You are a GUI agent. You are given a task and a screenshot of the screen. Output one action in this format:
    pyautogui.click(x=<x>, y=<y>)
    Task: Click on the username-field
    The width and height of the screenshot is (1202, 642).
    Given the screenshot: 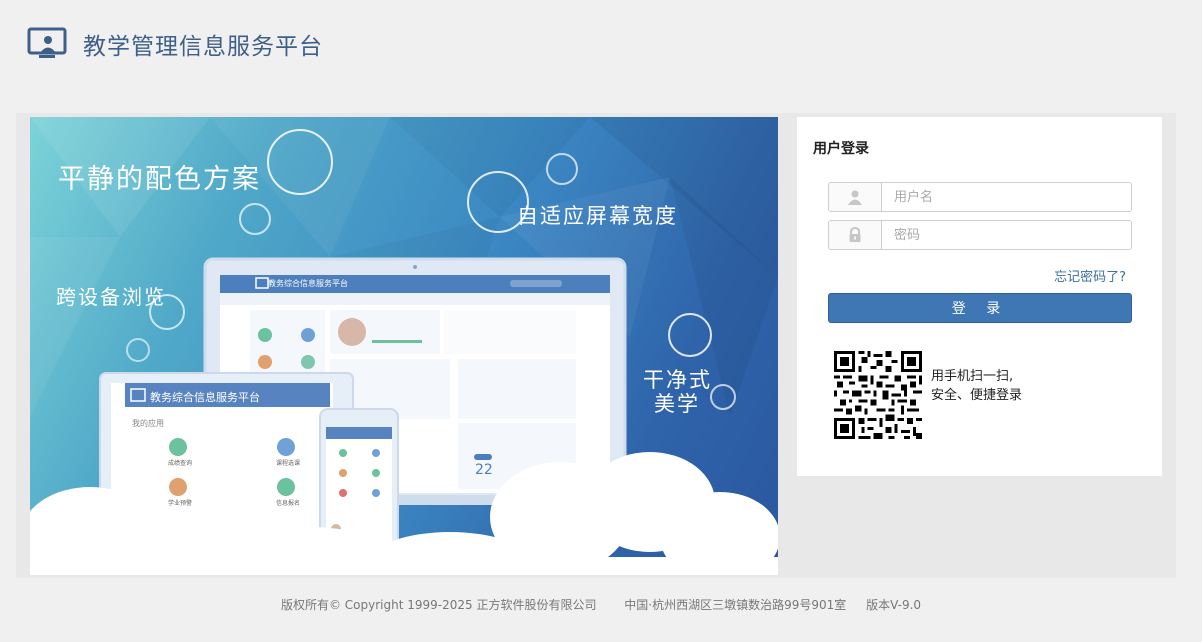 What is the action you would take?
    pyautogui.click(x=980, y=197)
    